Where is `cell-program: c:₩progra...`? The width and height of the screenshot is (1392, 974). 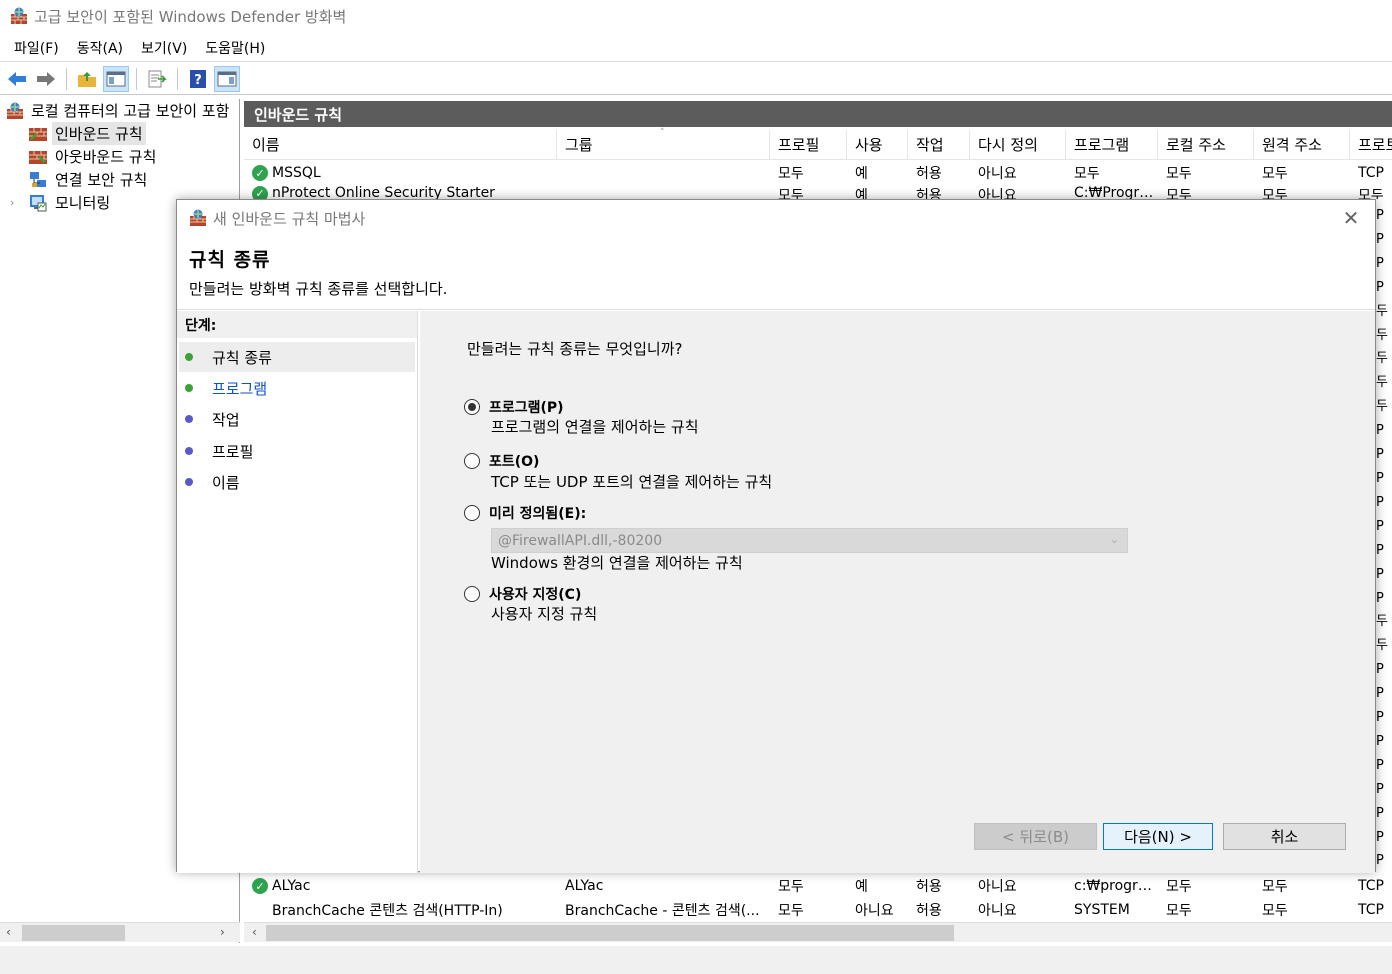 cell-program: c:₩progra... is located at coordinates (1116, 886).